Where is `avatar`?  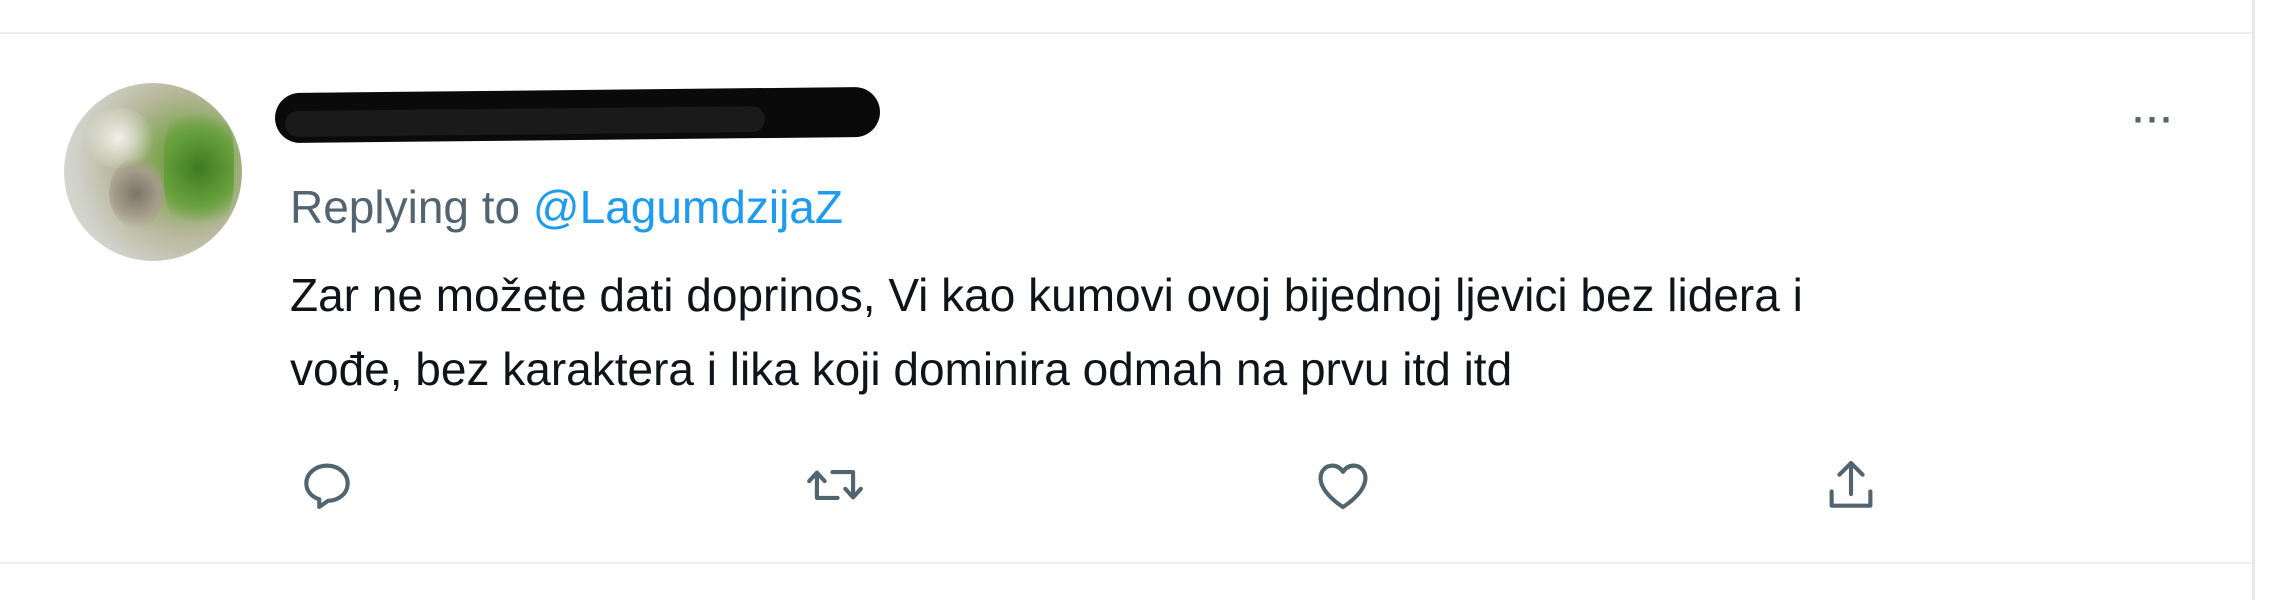 avatar is located at coordinates (153, 172).